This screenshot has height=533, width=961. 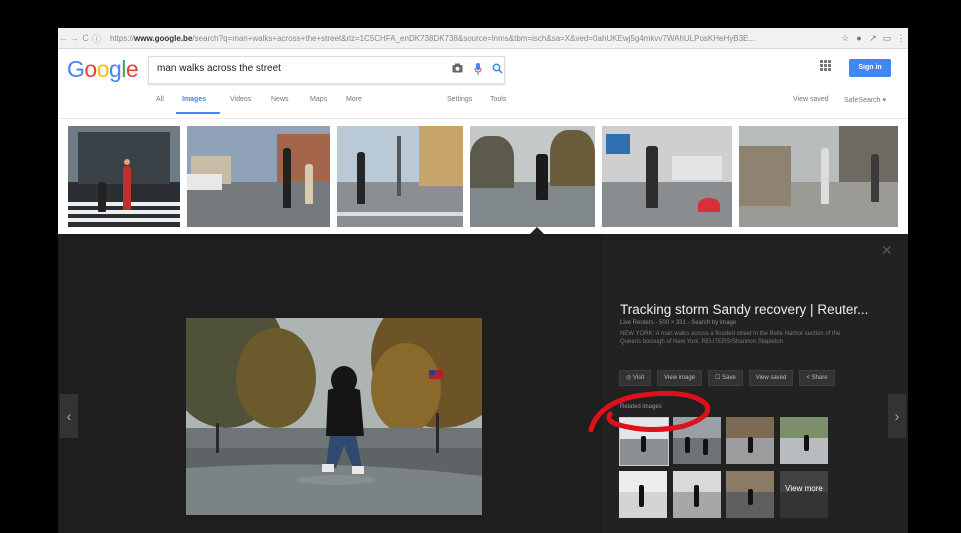 What do you see at coordinates (498, 99) in the screenshot?
I see `tab-tools: Tools` at bounding box center [498, 99].